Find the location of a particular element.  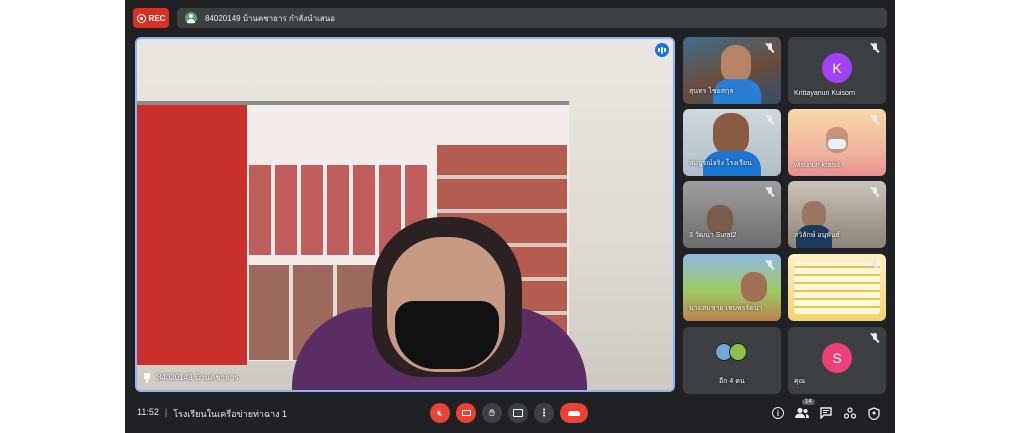

participant-tile is located at coordinates (837, 287).